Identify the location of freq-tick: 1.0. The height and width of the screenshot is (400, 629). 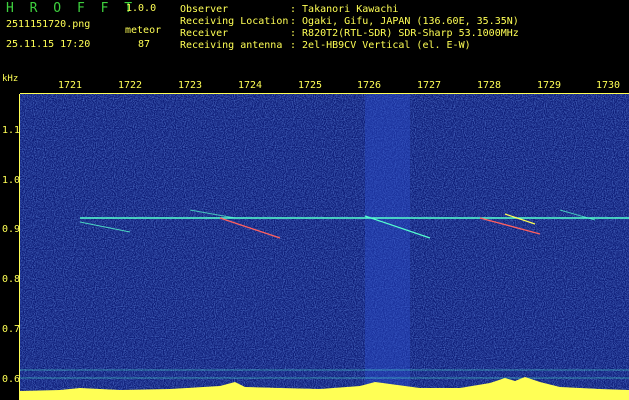
(11, 180).